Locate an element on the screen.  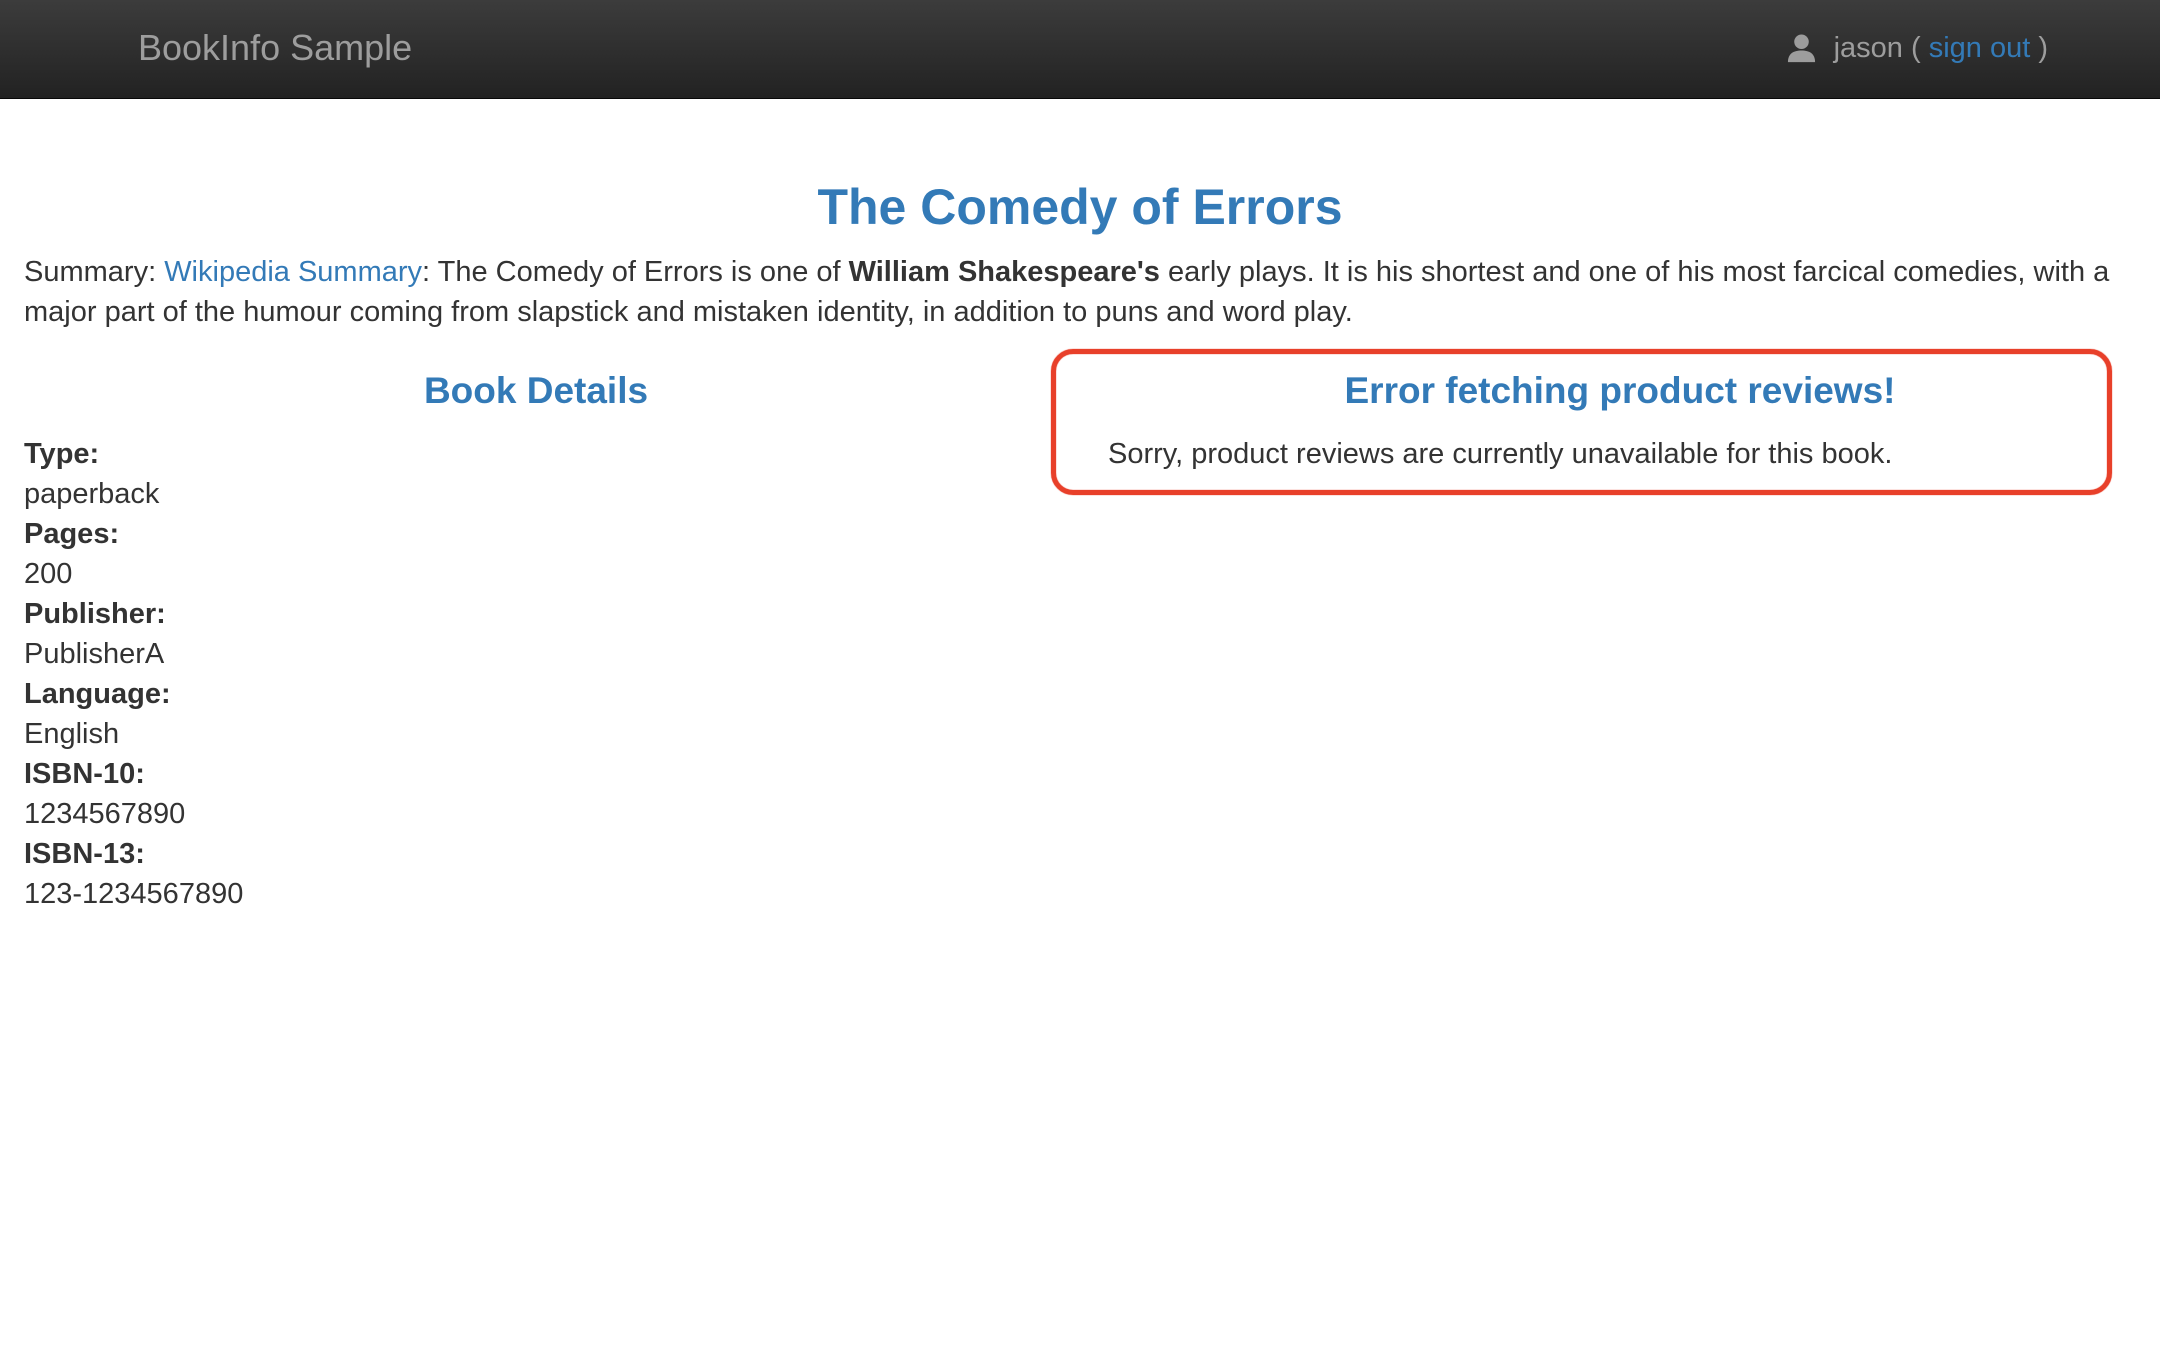
language-label: Language: is located at coordinates (97, 694).